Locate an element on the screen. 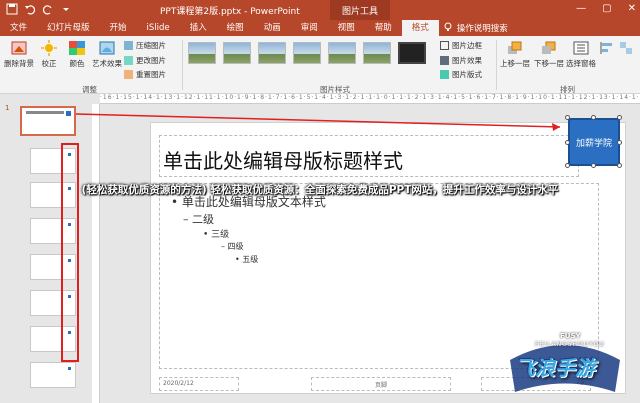 This screenshot has width=640, height=403. watermark-small-text: FEILANGSHOUYOU is located at coordinates (570, 344).